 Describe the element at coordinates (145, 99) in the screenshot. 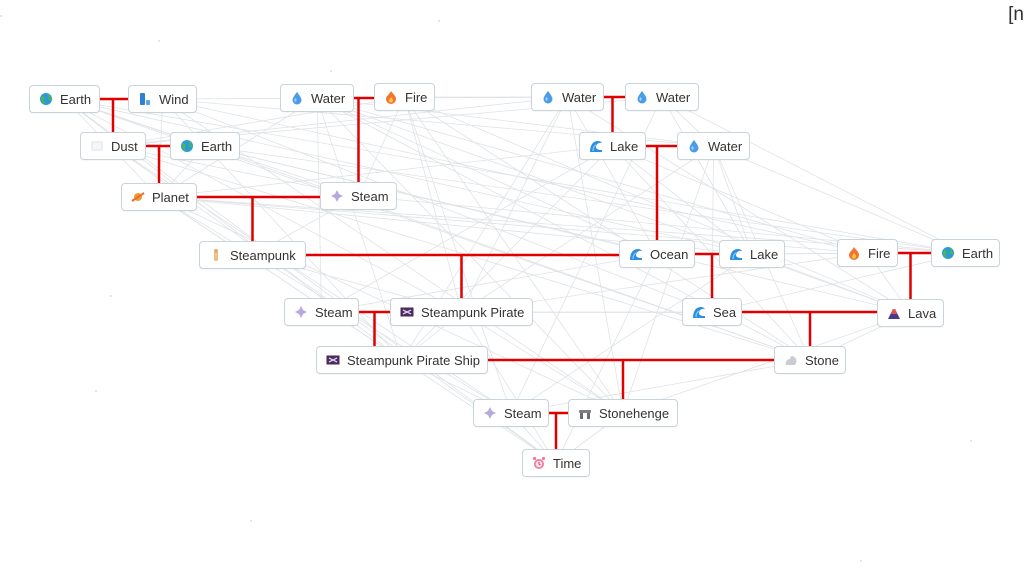

I see `wind-icon` at that location.